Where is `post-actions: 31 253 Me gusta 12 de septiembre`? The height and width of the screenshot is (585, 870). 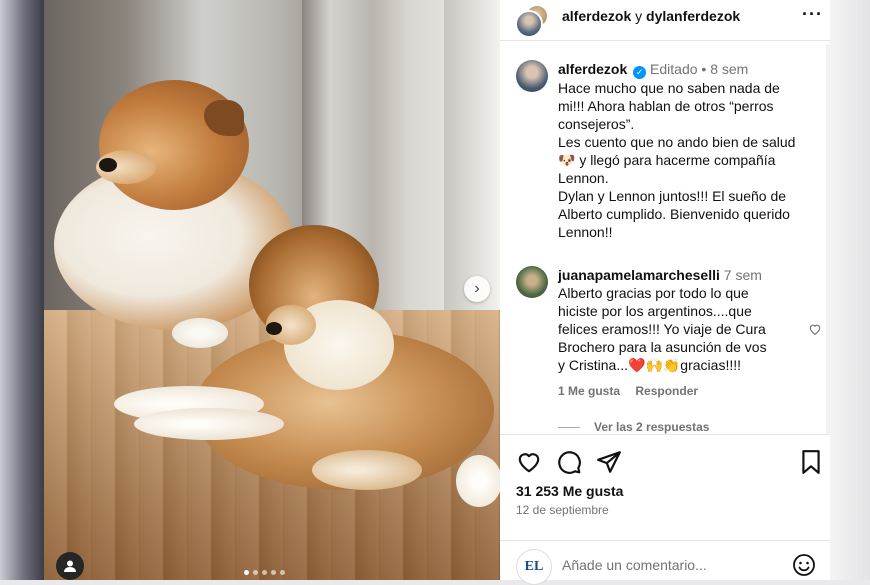
post-actions: 31 253 Me gusta 12 de septiembre is located at coordinates (665, 489).